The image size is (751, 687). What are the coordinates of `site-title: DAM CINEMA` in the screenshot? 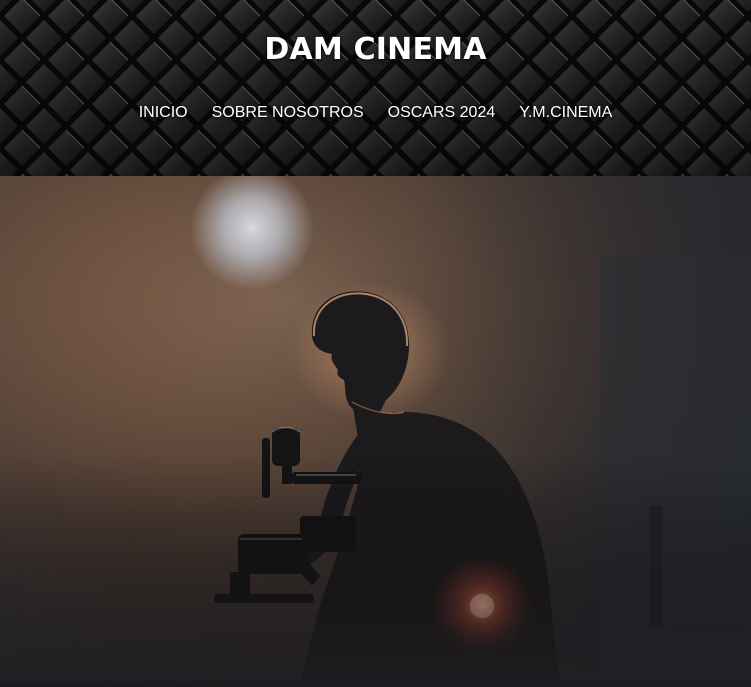 It's located at (375, 49).